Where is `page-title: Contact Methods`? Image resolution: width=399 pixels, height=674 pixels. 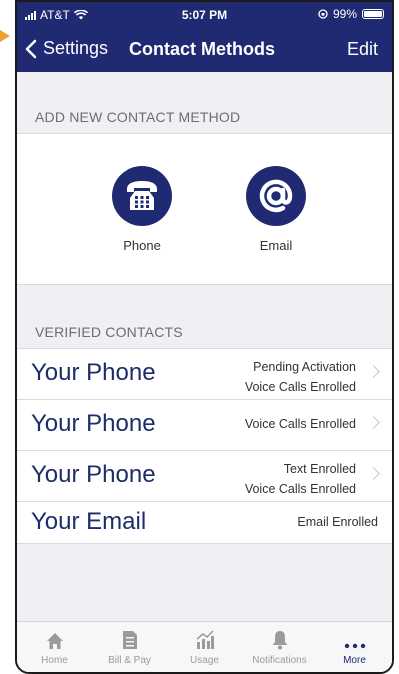
page-title: Contact Methods is located at coordinates (202, 49).